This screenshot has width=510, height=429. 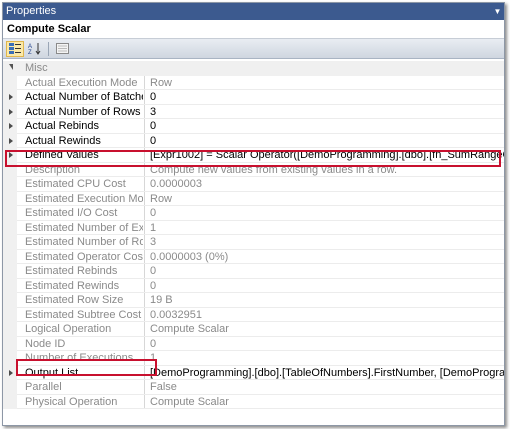 I want to click on property-row: Estimated Execution Mode Row, so click(x=253, y=198).